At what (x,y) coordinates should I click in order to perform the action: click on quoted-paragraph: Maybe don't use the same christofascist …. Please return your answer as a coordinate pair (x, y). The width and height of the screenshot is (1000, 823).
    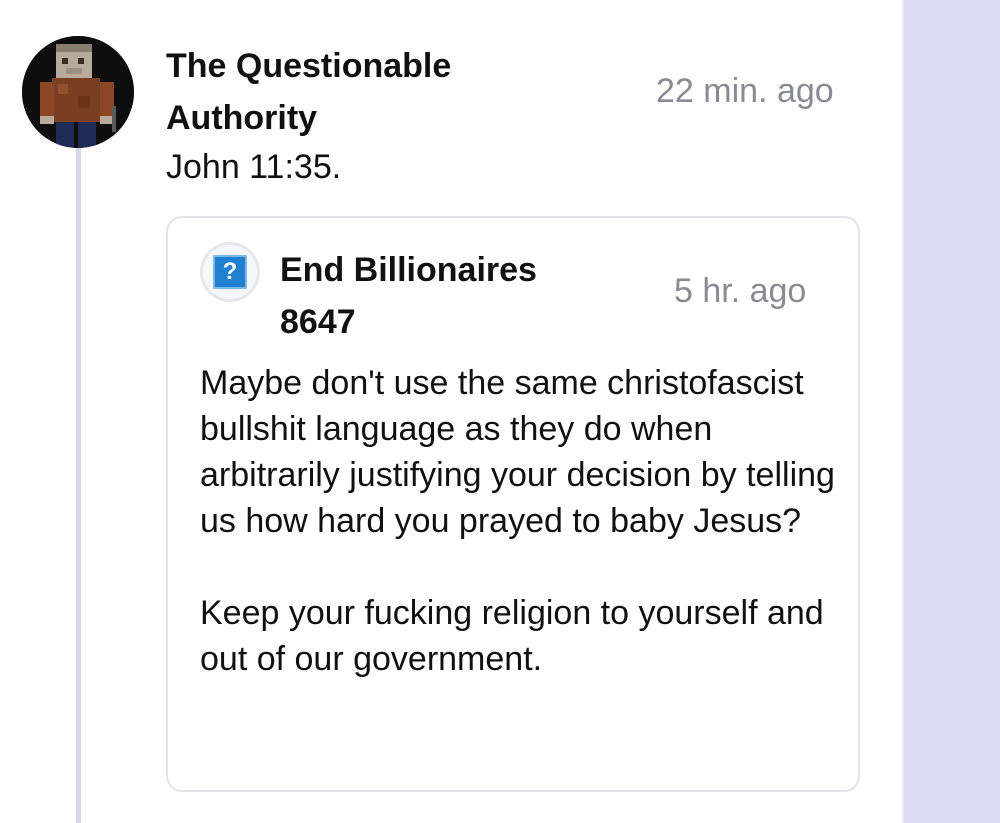
    Looking at the image, I should click on (517, 452).